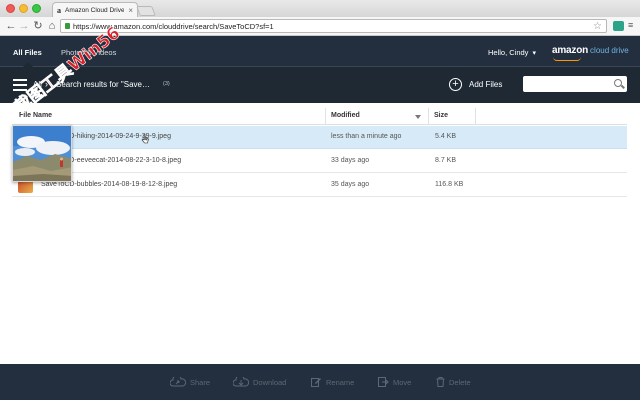  Describe the element at coordinates (37, 84) in the screenshot. I see `breadcrumb: All` at that location.